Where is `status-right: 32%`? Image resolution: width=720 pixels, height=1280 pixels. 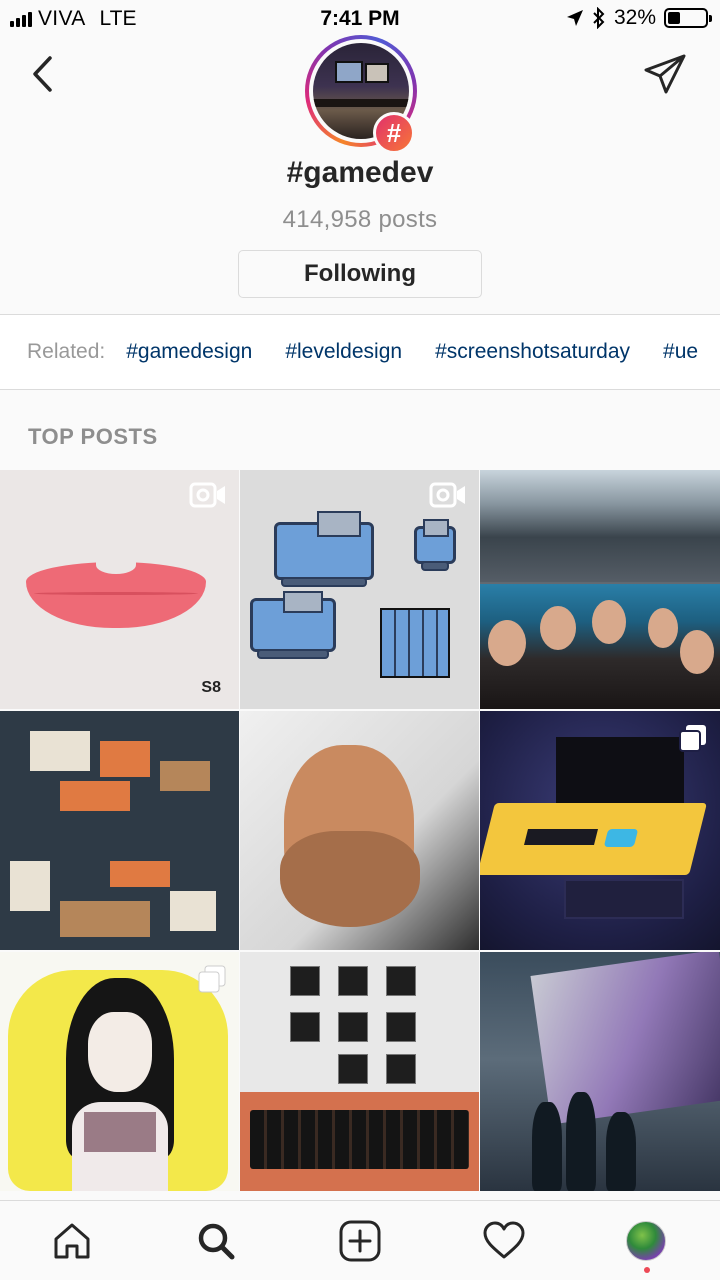
status-right: 32% is located at coordinates (639, 18).